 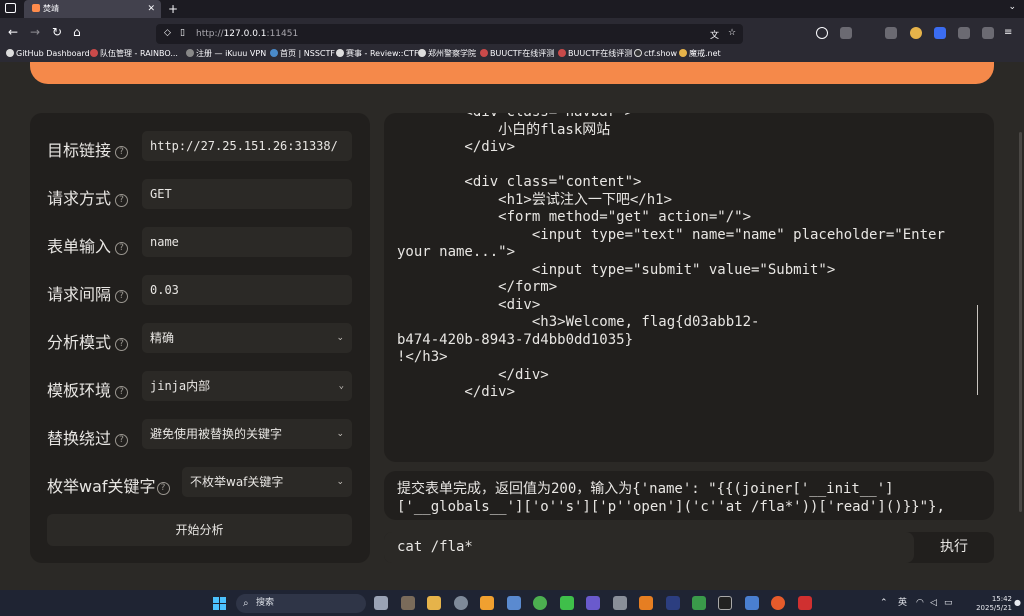 What do you see at coordinates (88, 389) in the screenshot?
I see `env-label: 模板环境?` at bounding box center [88, 389].